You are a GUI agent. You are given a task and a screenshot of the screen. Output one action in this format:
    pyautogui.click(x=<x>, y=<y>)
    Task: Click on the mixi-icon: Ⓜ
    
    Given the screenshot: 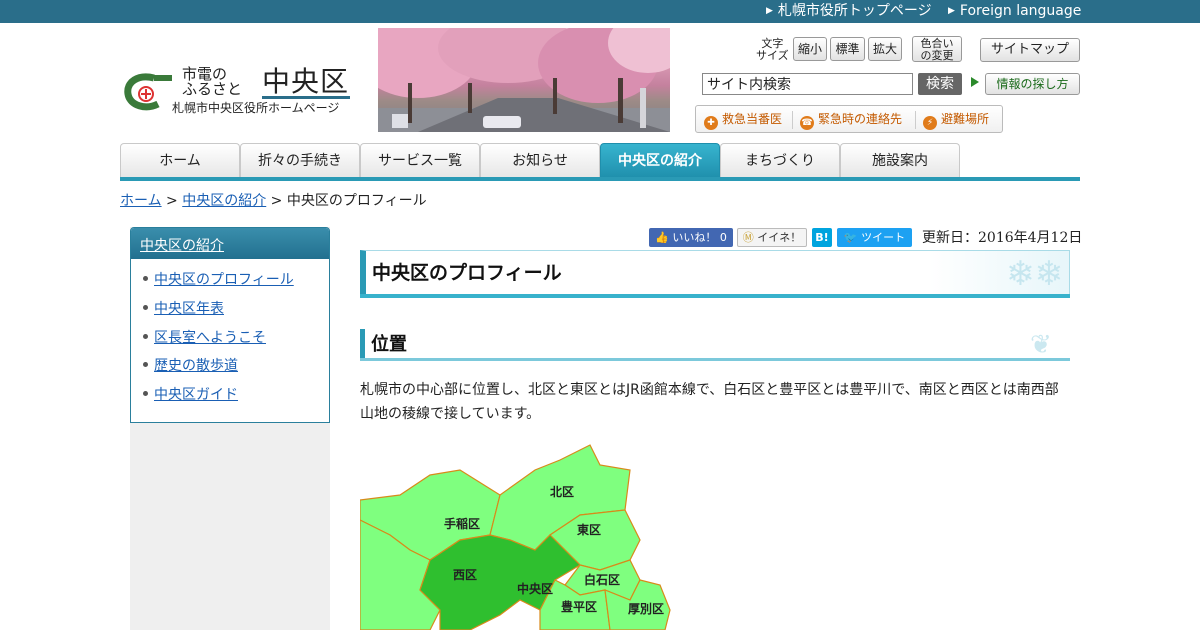 What is the action you would take?
    pyautogui.click(x=750, y=237)
    